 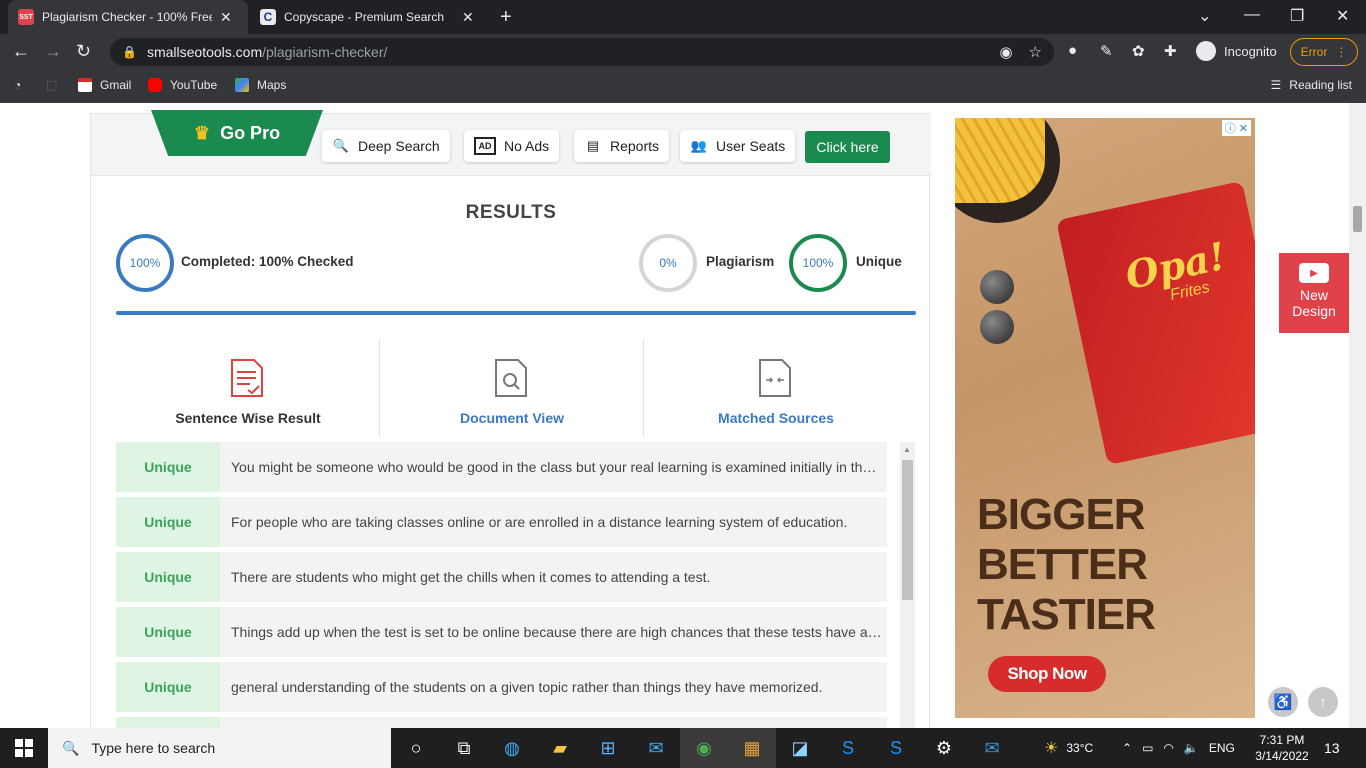 What do you see at coordinates (128, 17) in the screenshot?
I see `tab-plagiarism-checker: SST Plagiarism Checker - 100% Free O ✕` at bounding box center [128, 17].